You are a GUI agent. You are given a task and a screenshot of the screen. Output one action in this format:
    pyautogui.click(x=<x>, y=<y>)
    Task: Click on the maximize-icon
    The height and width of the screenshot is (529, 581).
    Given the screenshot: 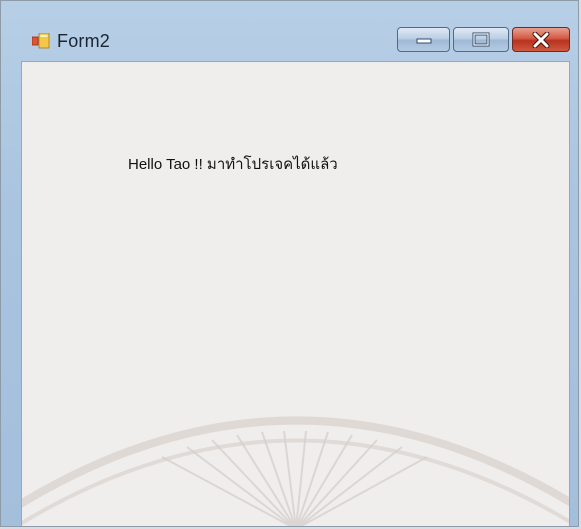 What is the action you would take?
    pyautogui.click(x=481, y=39)
    